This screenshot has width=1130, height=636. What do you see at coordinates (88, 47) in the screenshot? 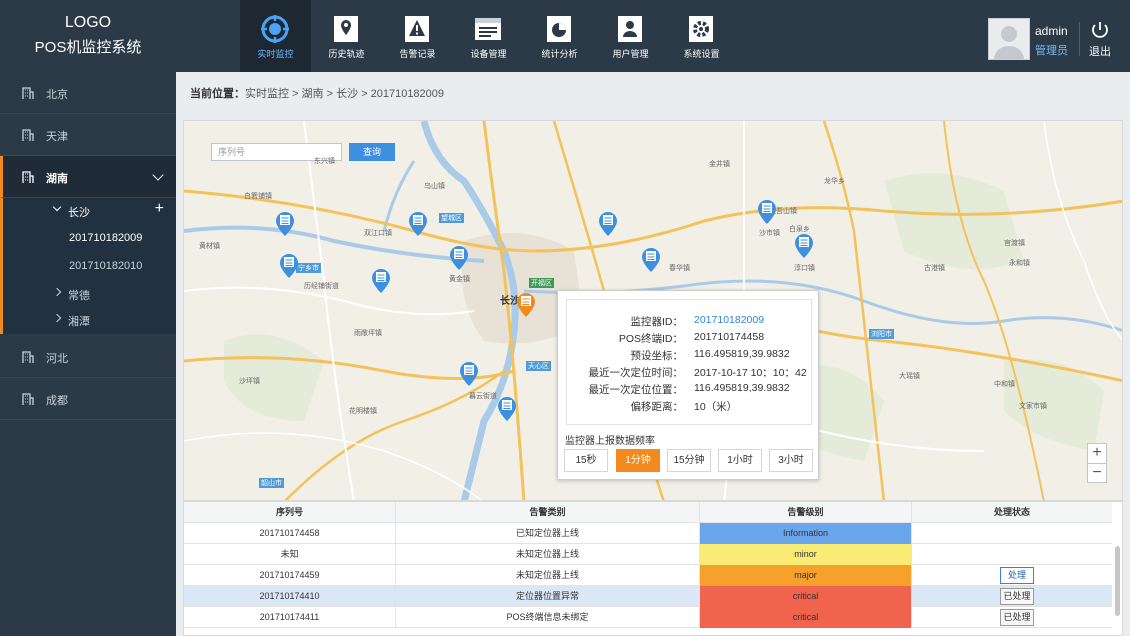
I see `app-title: POS机监控系统` at bounding box center [88, 47].